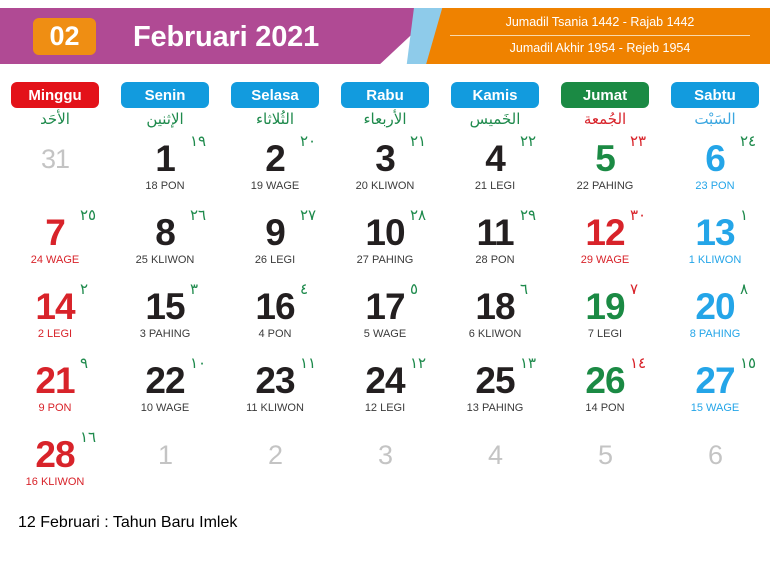 The image size is (770, 564). What do you see at coordinates (495, 455) in the screenshot?
I see `date-number-group: 4` at bounding box center [495, 455].